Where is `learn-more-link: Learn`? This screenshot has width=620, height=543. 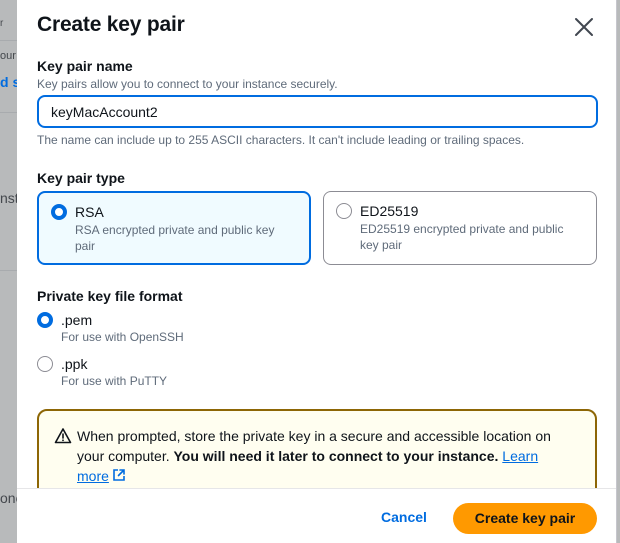
learn-more-link: Learn is located at coordinates (520, 456).